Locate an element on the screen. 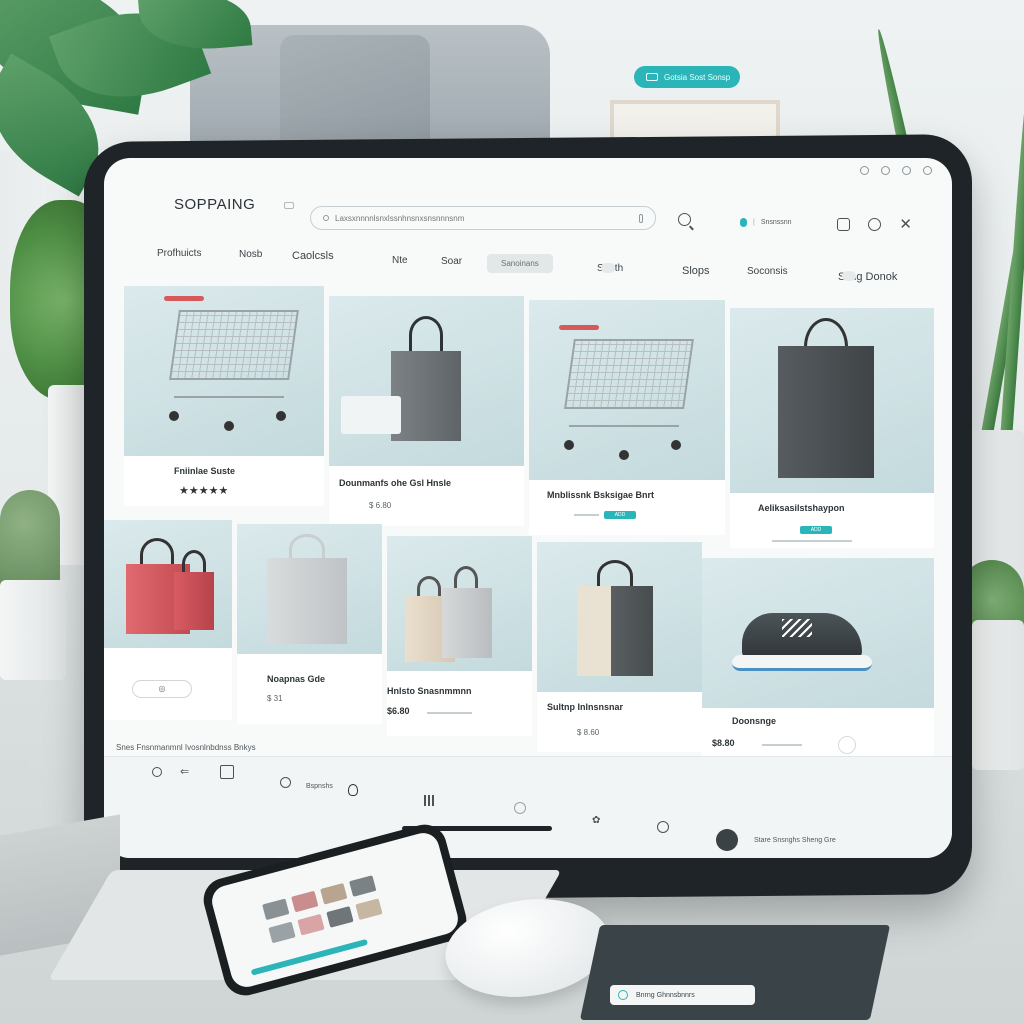 The height and width of the screenshot is (1024, 1024). product-card: Doonsnge $8.80 is located at coordinates (818, 658).